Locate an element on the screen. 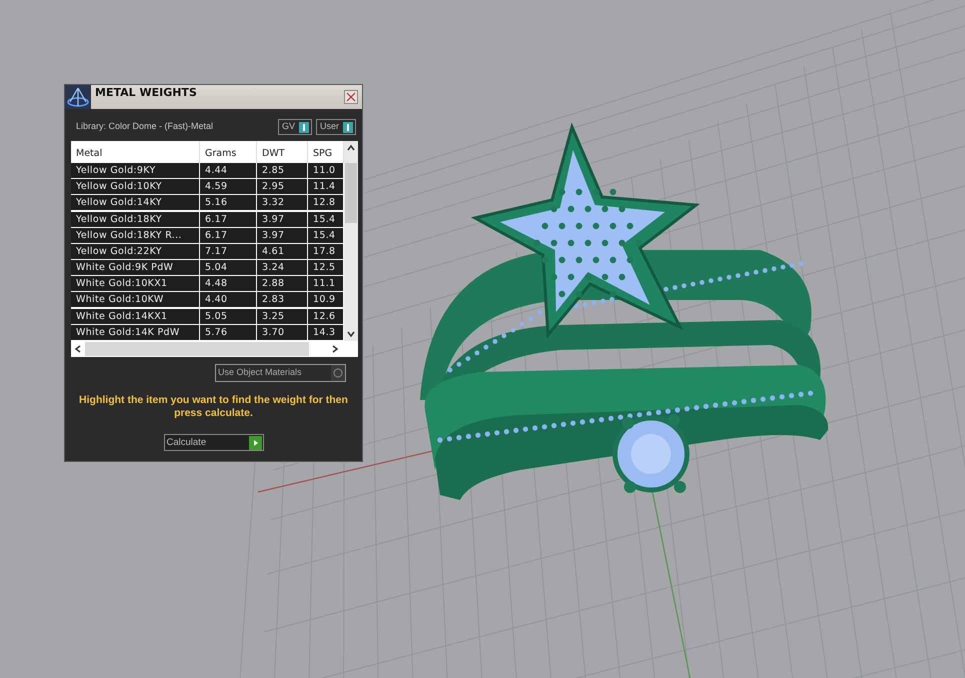 This screenshot has height=678, width=965. app-logo-icon is located at coordinates (78, 97).